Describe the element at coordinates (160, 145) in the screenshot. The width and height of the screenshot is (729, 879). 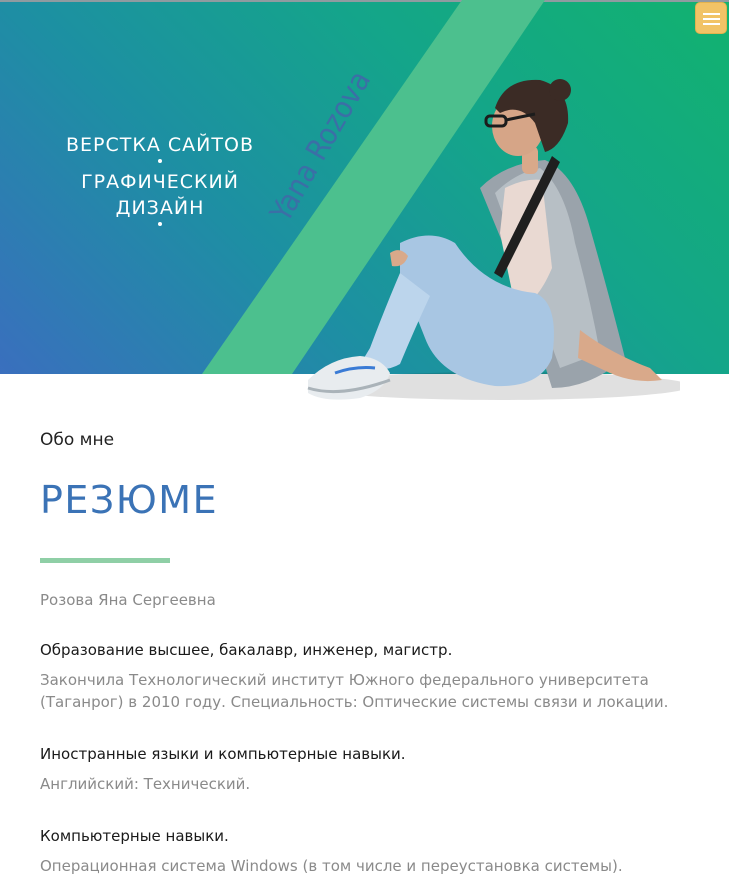
I see `service-item-web: Верстка сайтов` at that location.